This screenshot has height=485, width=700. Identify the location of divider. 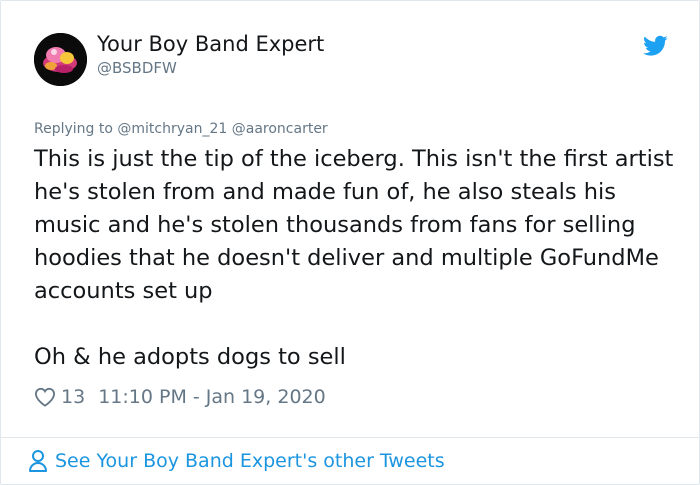
(350, 437).